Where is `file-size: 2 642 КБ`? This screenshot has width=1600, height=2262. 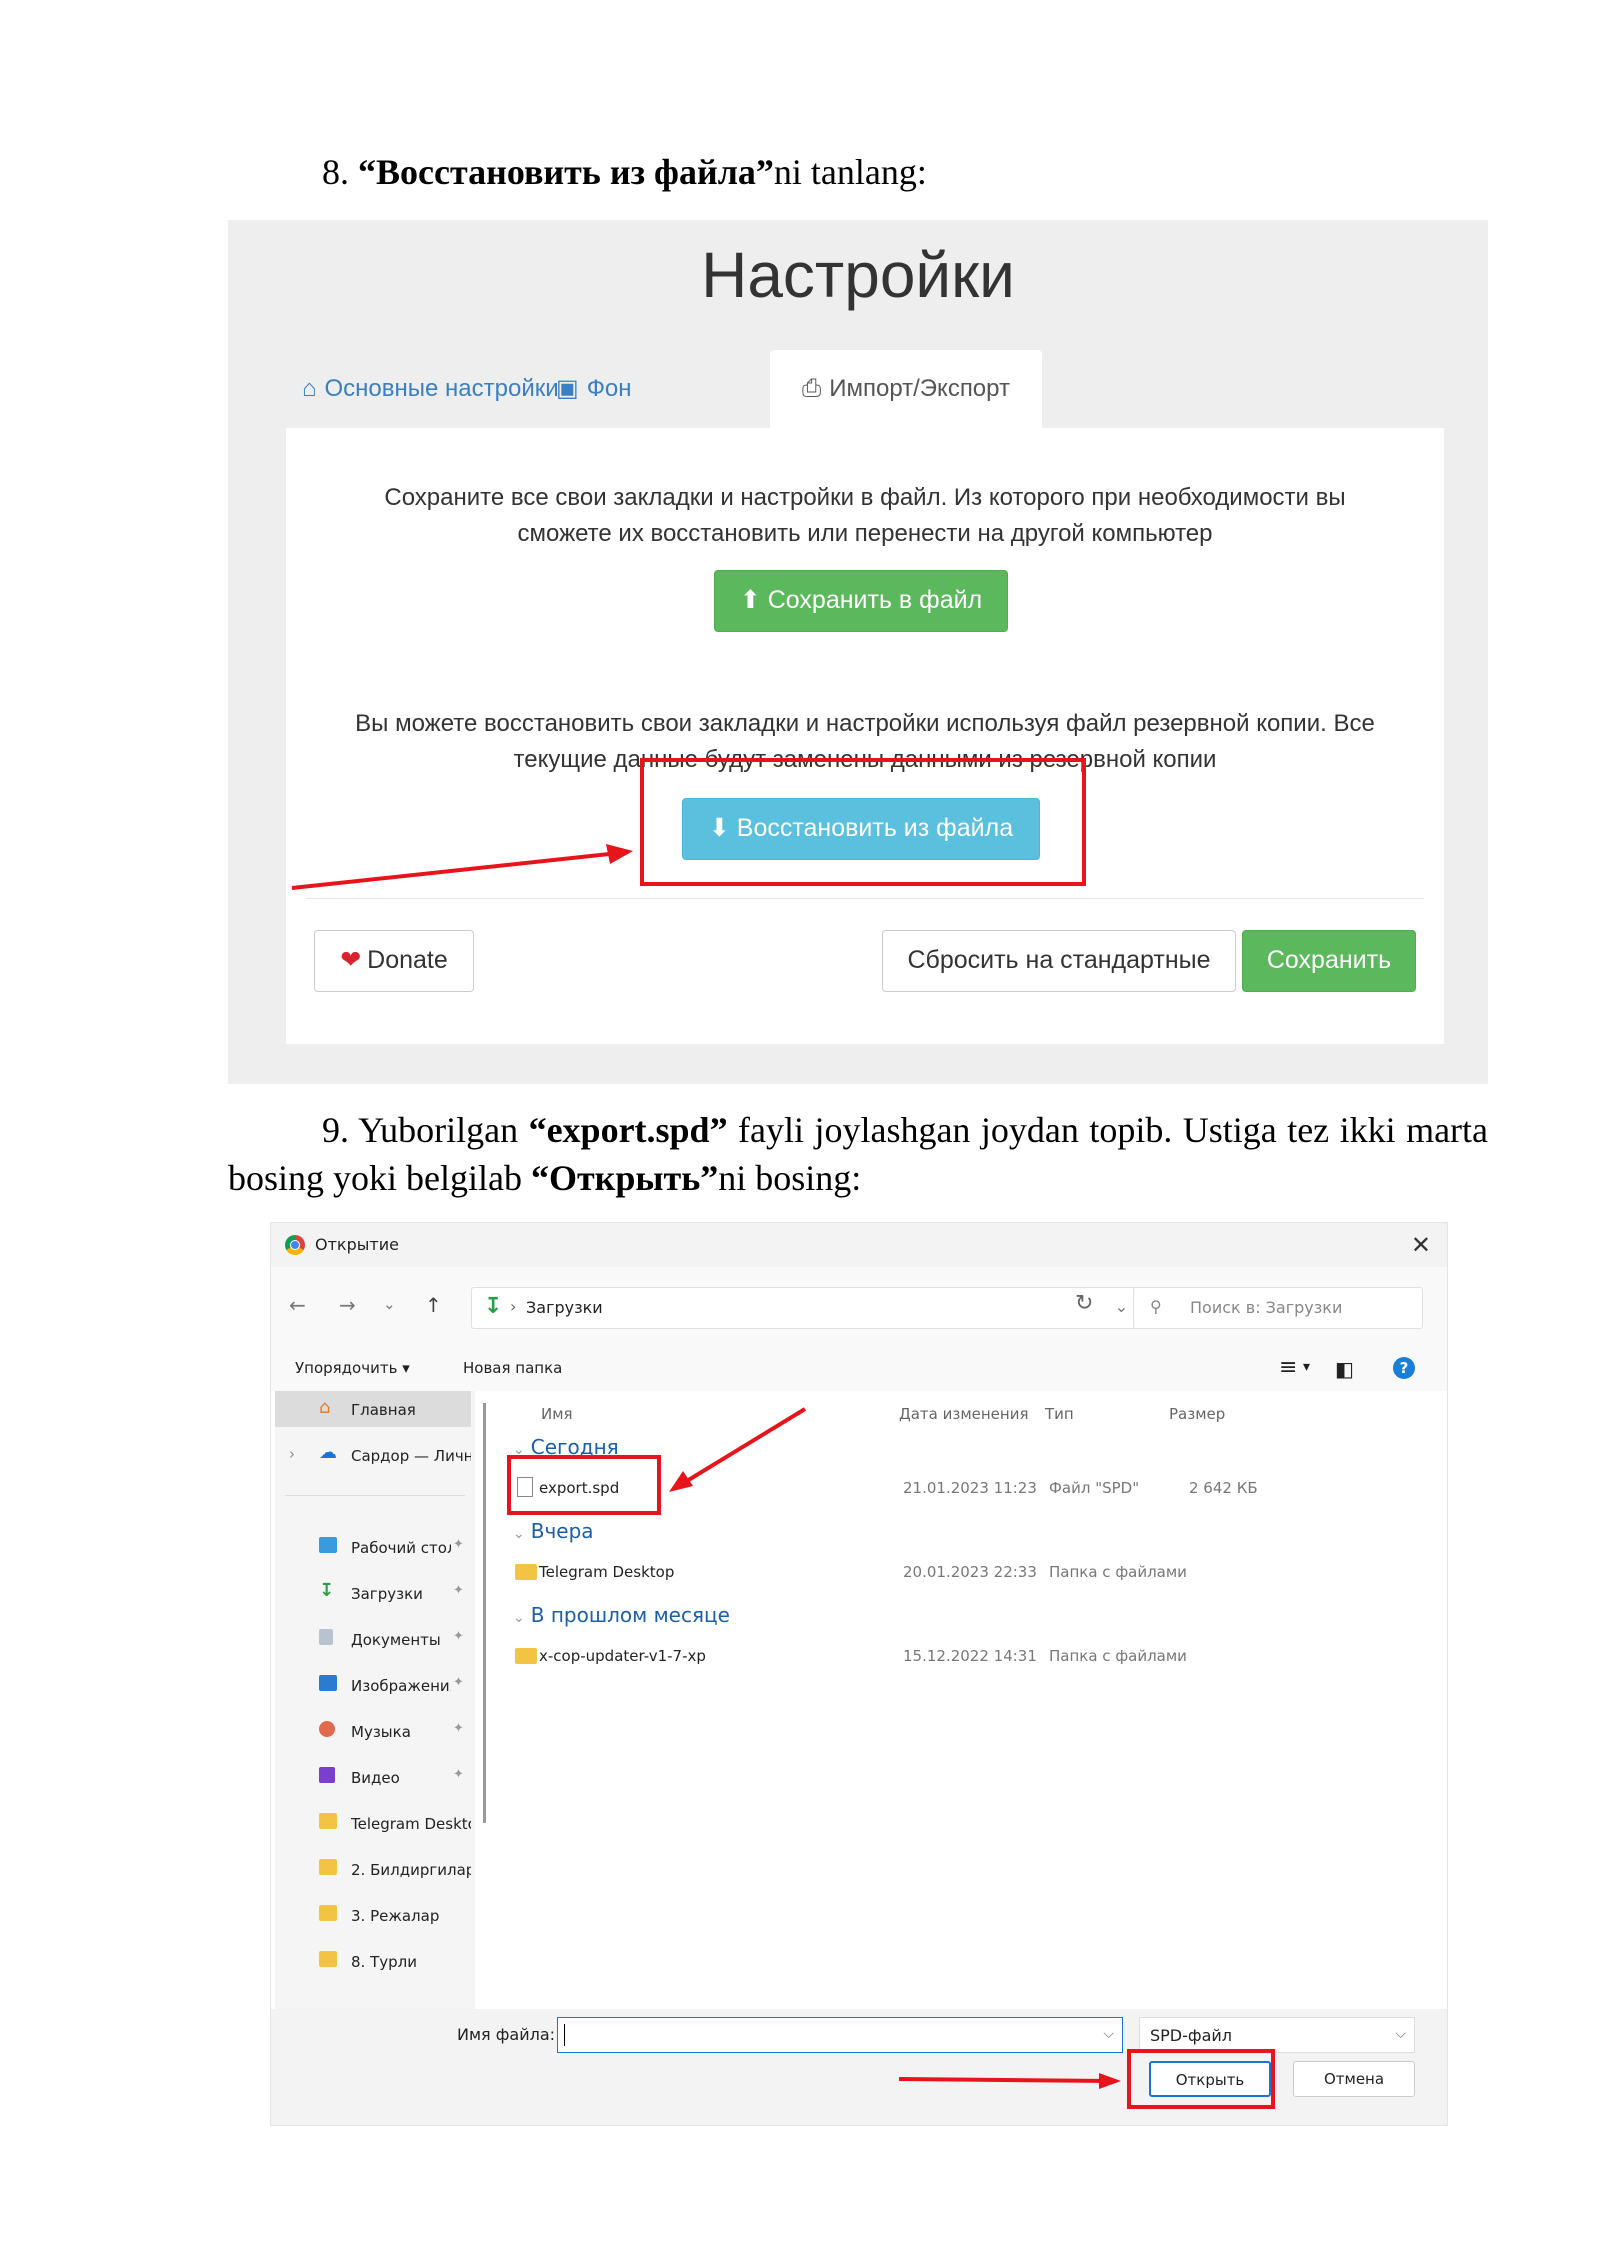
file-size: 2 642 КБ is located at coordinates (1223, 1488).